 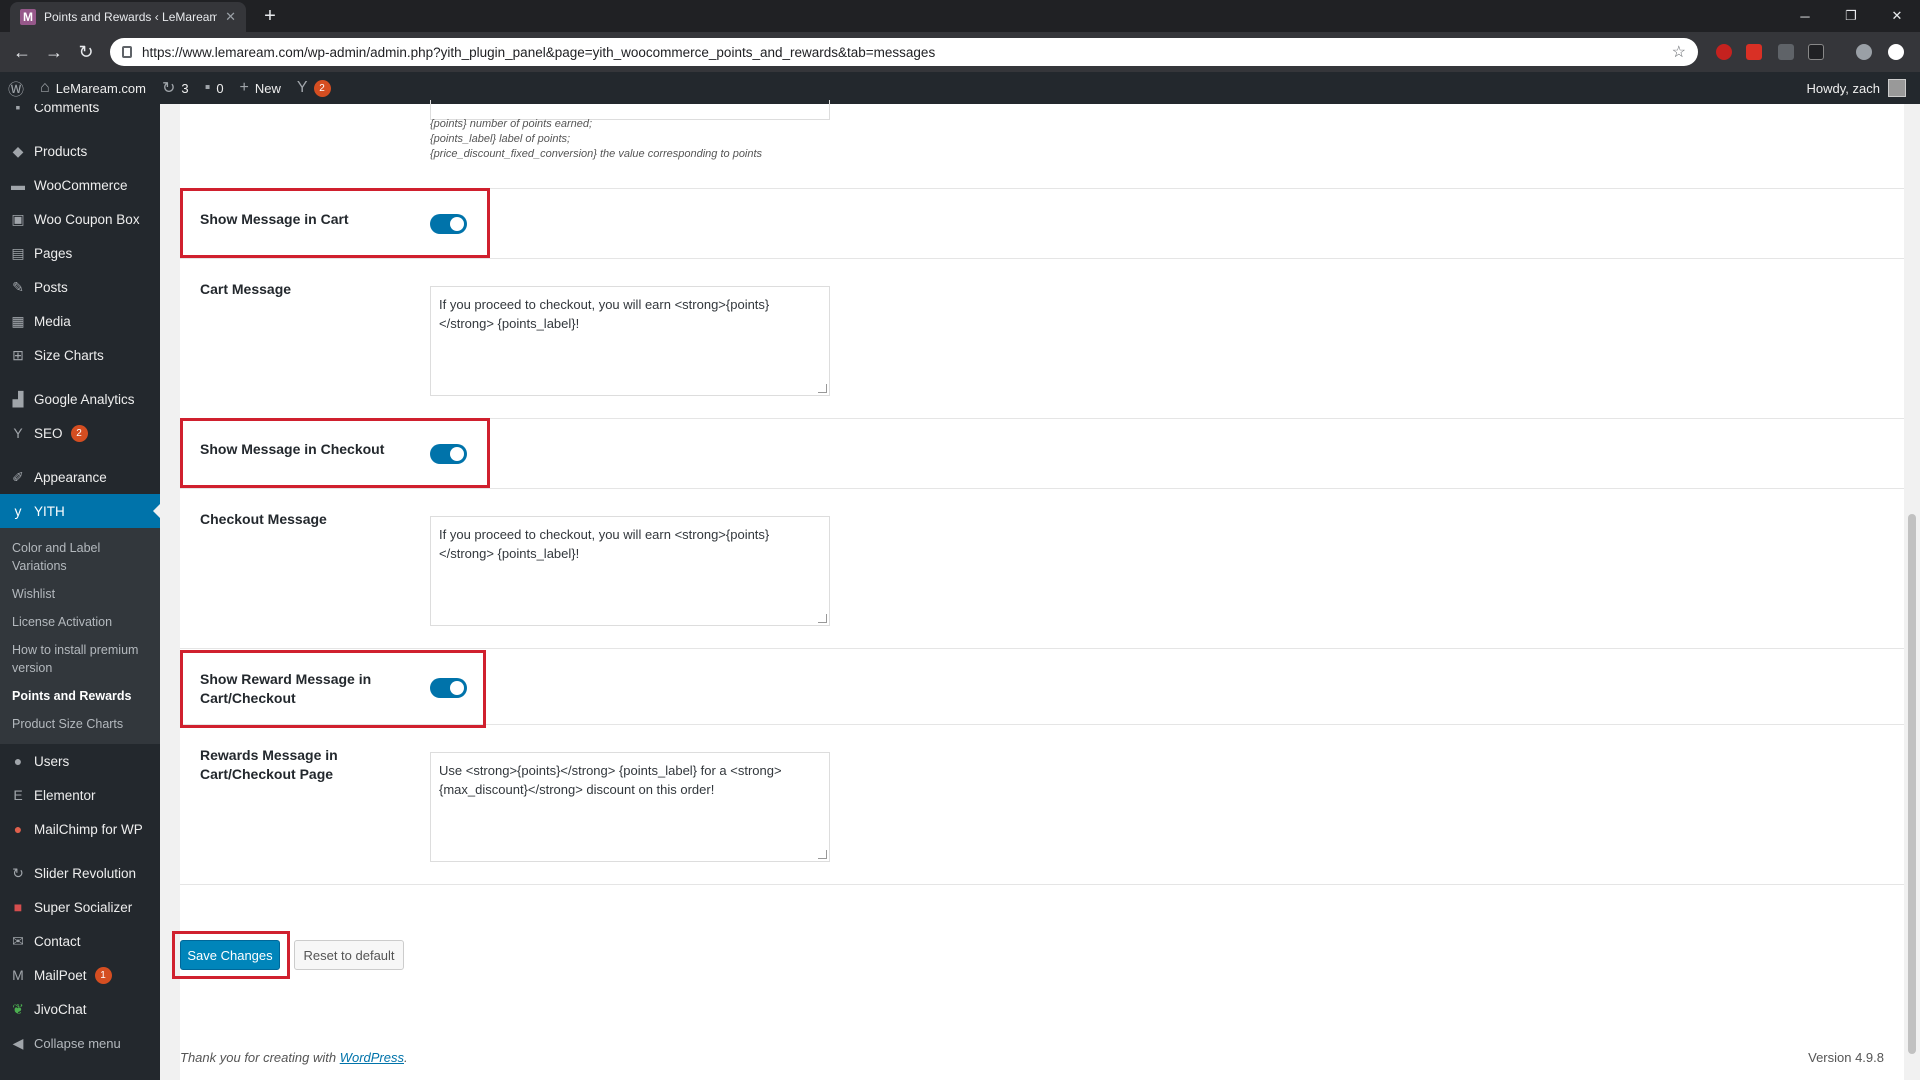 What do you see at coordinates (18, 286) in the screenshot?
I see `pin-icon: ✎` at bounding box center [18, 286].